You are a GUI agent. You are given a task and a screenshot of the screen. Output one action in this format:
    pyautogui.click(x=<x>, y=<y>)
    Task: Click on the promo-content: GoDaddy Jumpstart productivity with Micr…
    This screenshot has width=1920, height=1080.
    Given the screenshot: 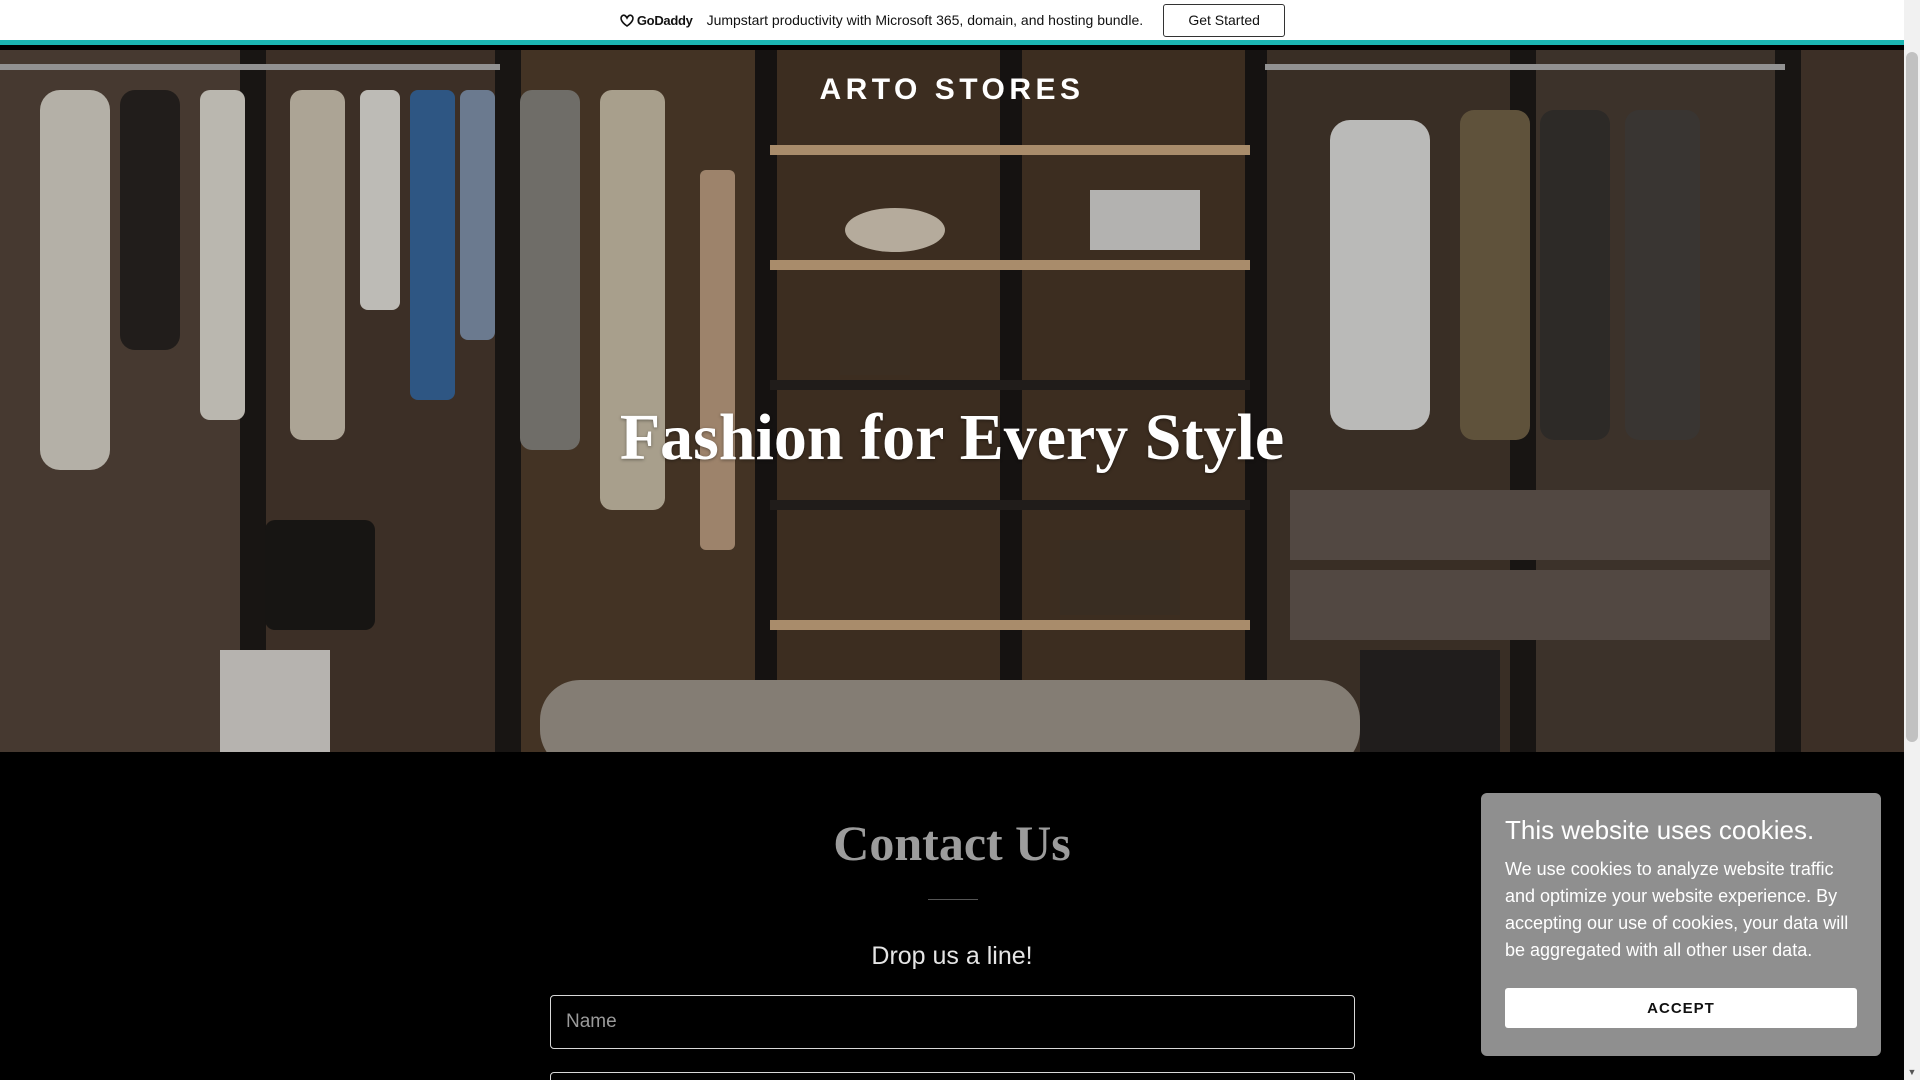 What is the action you would take?
    pyautogui.click(x=952, y=20)
    